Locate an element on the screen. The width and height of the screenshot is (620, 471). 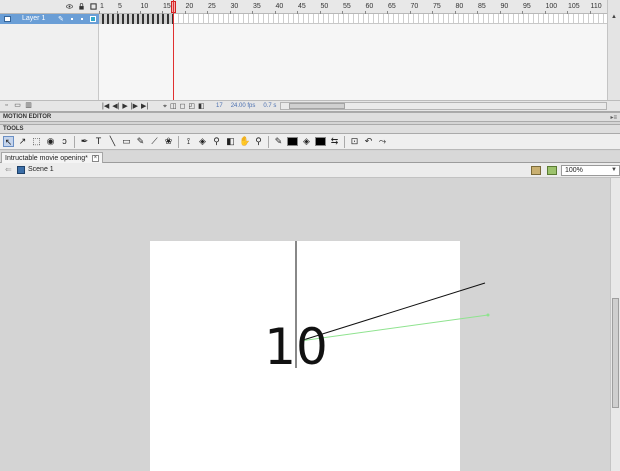
play-icon: ▶ is located at coordinates (124, 106).